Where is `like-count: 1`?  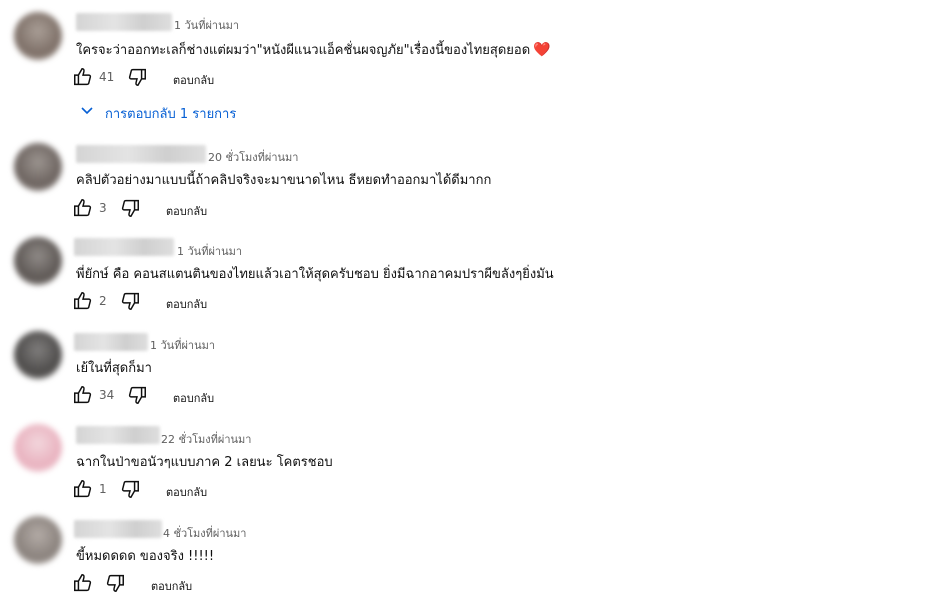
like-count: 1 is located at coordinates (103, 489).